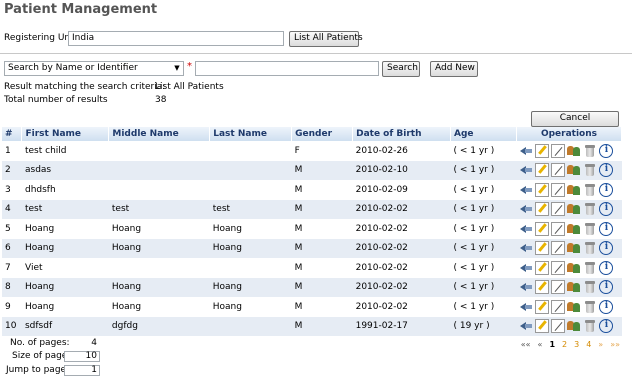  What do you see at coordinates (94, 68) in the screenshot?
I see `search-type-select: Search by Name or Identifier ▼` at bounding box center [94, 68].